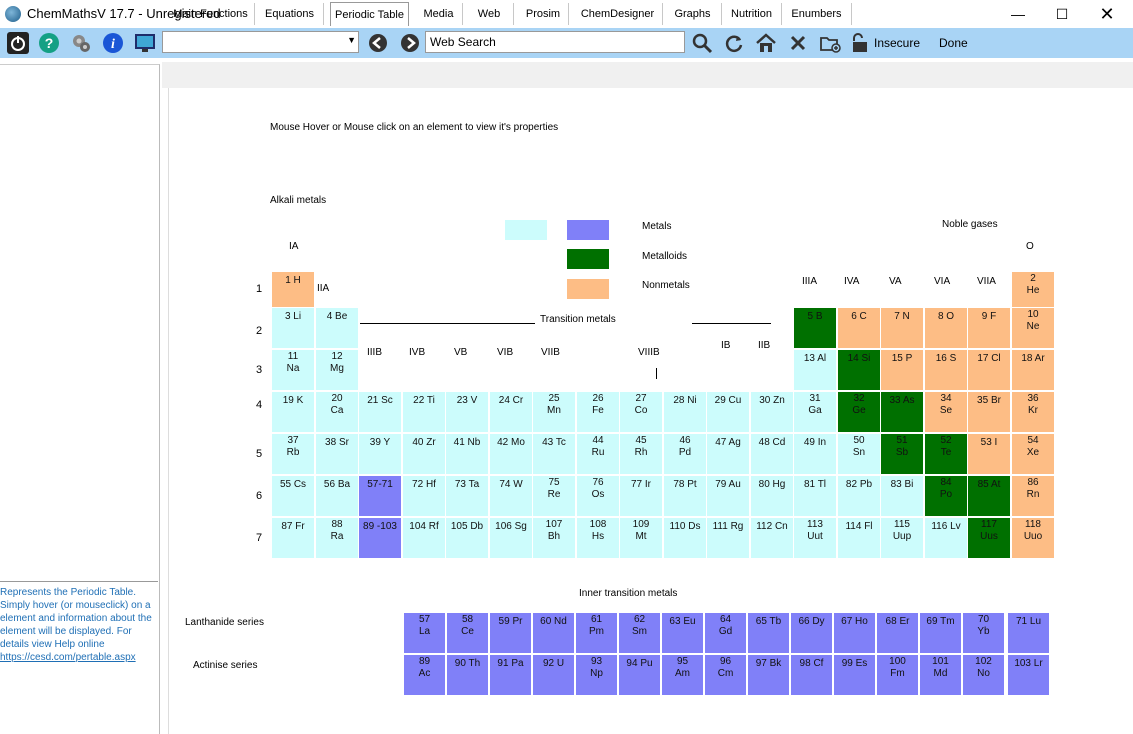 The width and height of the screenshot is (1133, 734). Describe the element at coordinates (725, 675) in the screenshot. I see `actinide-cell: 96 Cm` at that location.